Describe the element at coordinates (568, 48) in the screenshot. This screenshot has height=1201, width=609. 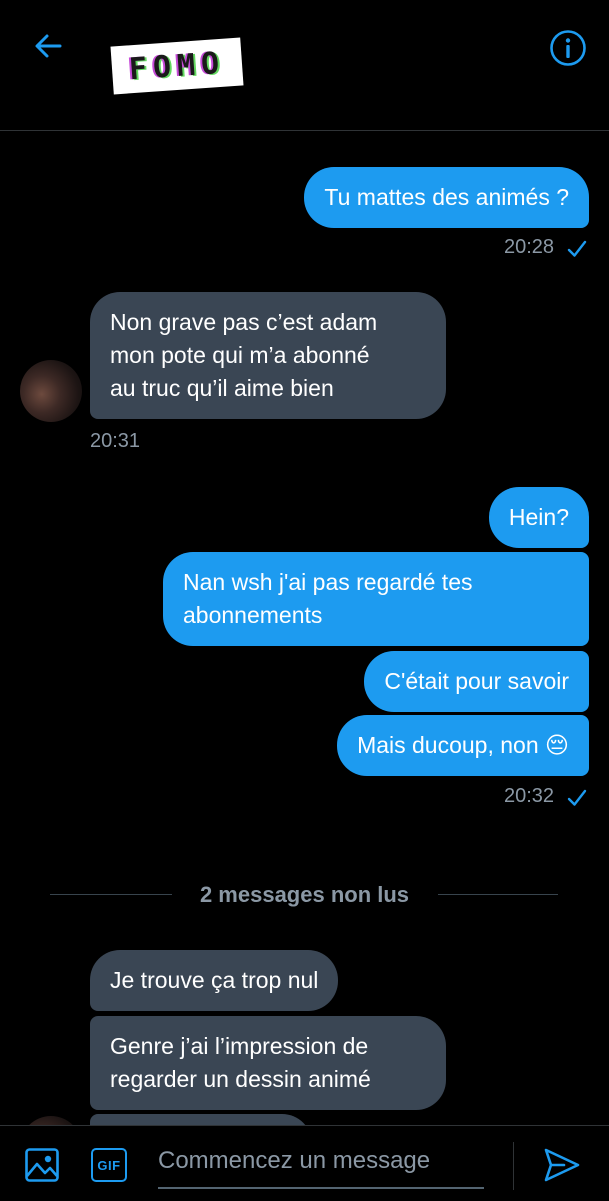
I see `info-icon` at that location.